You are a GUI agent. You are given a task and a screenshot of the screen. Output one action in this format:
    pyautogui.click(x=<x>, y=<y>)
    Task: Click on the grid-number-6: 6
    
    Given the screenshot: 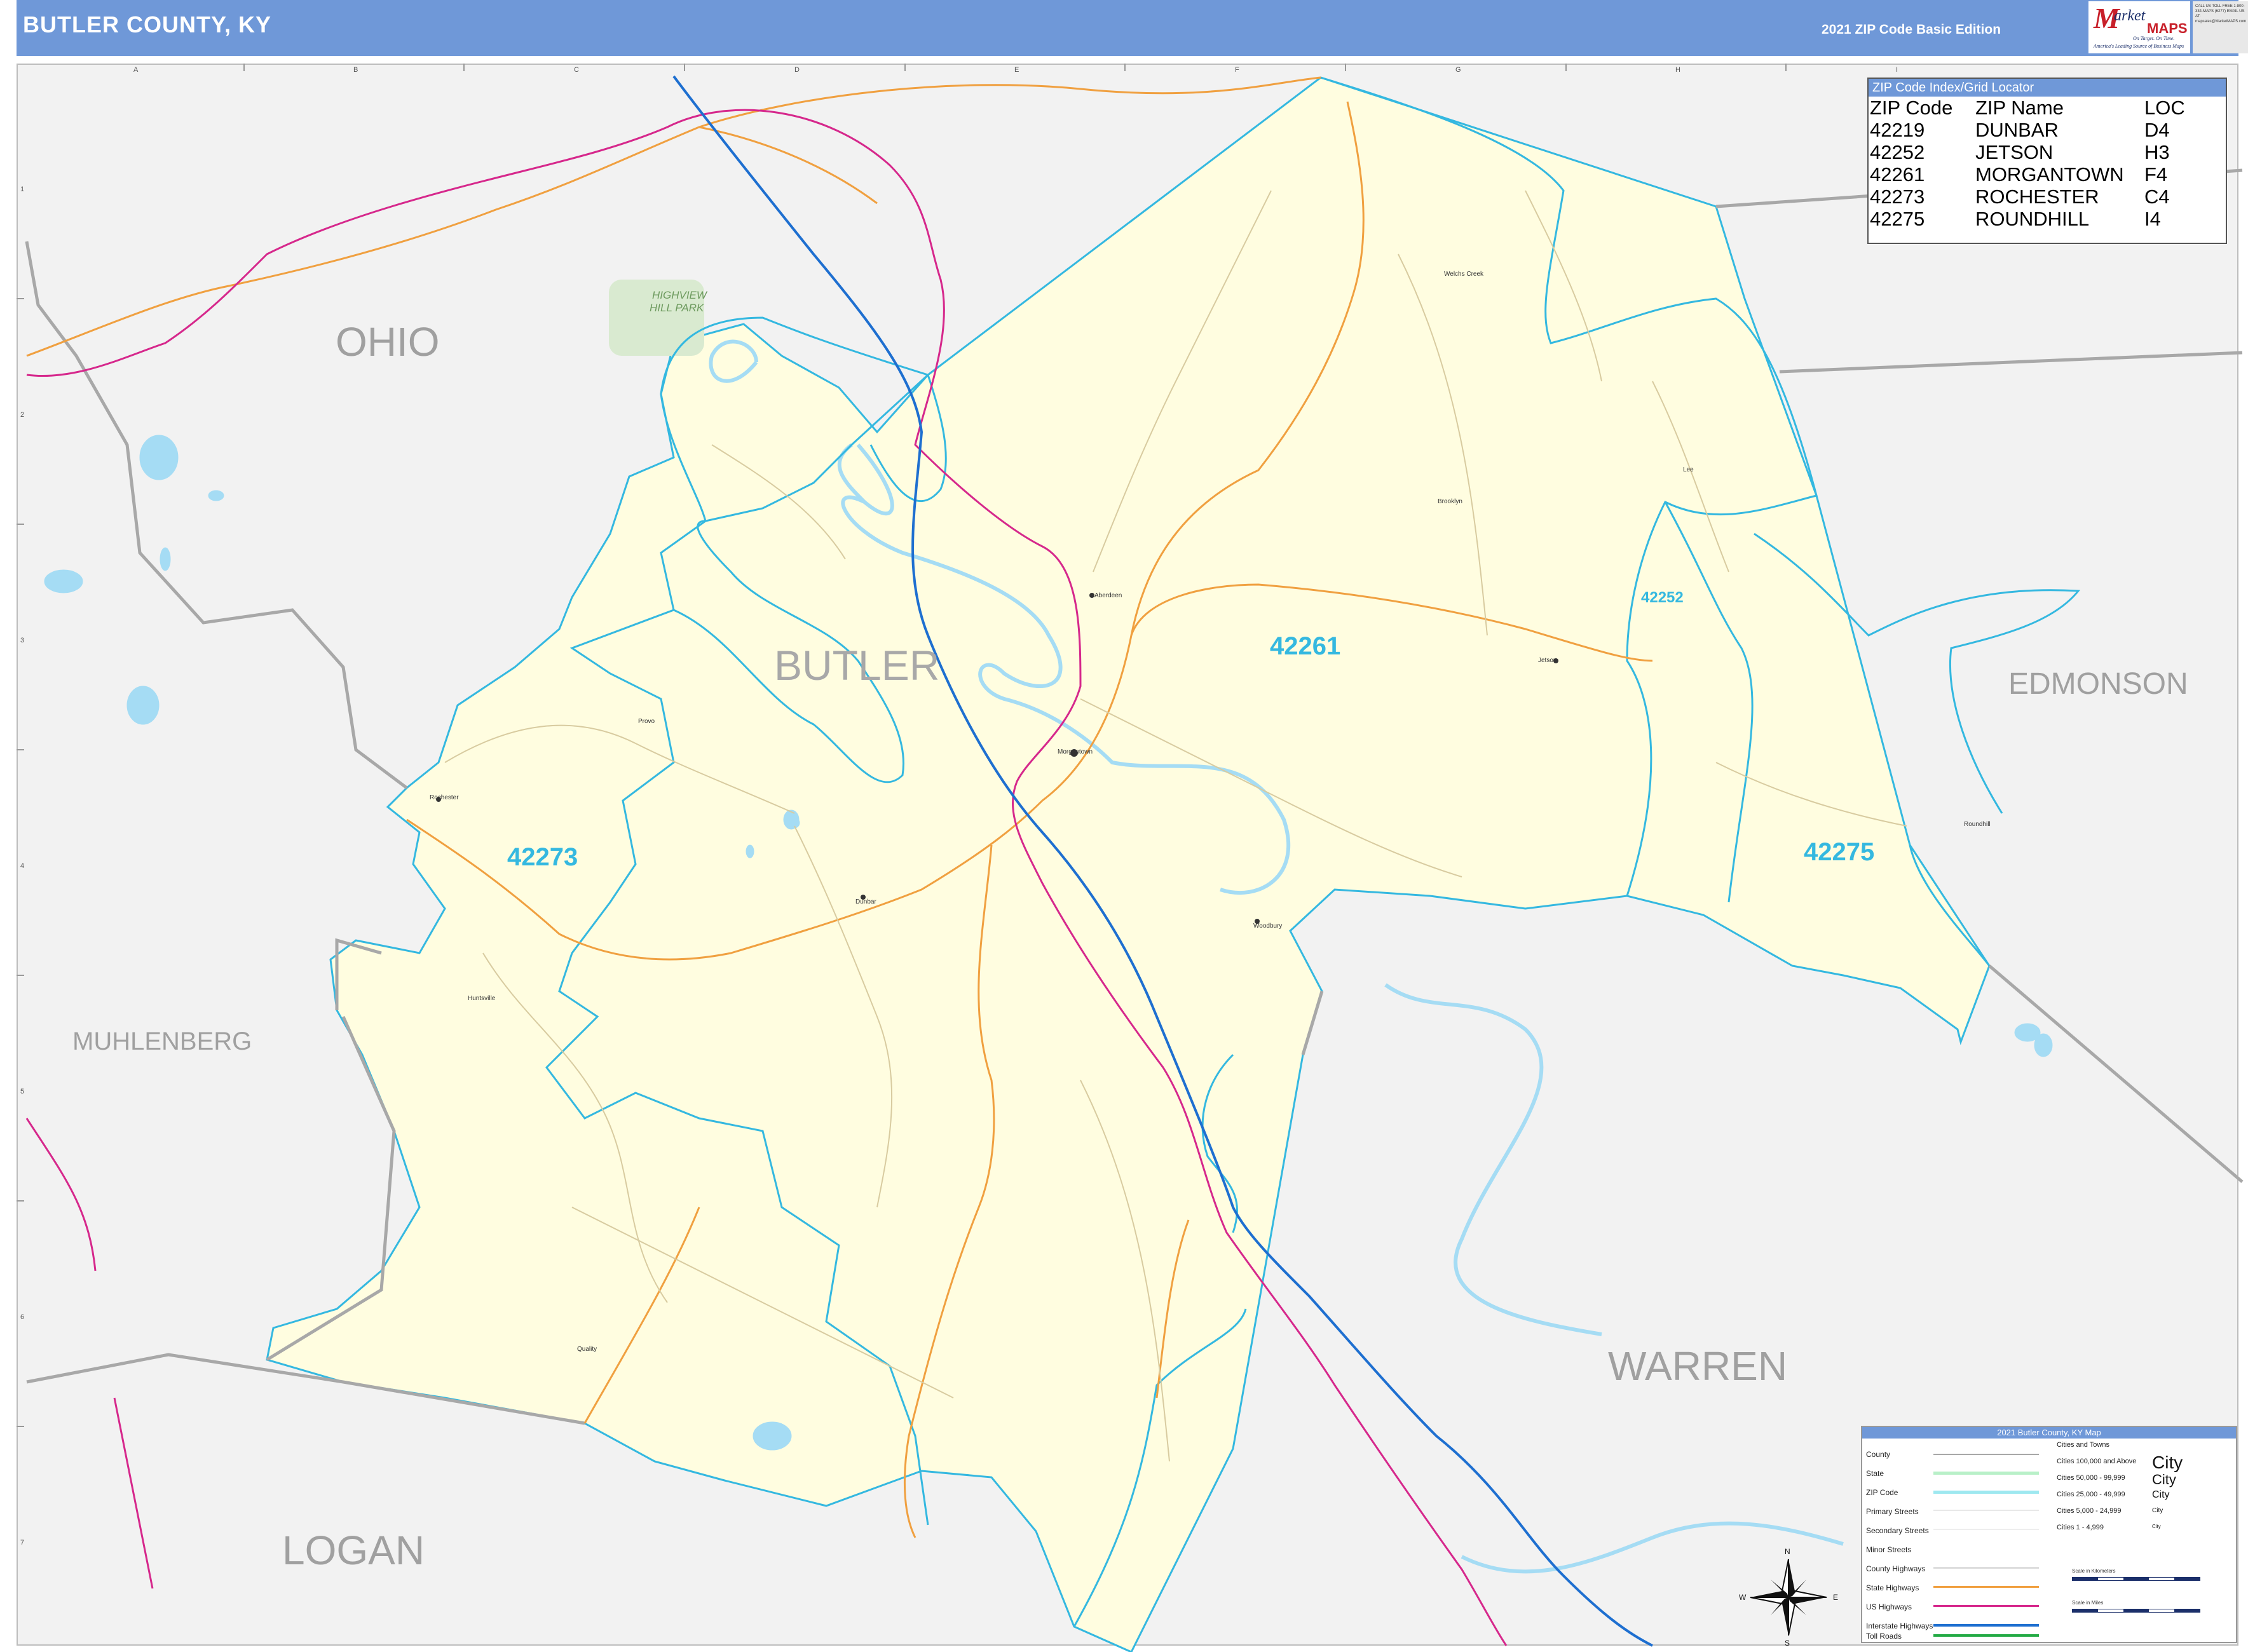 What is the action you would take?
    pyautogui.click(x=23, y=1317)
    